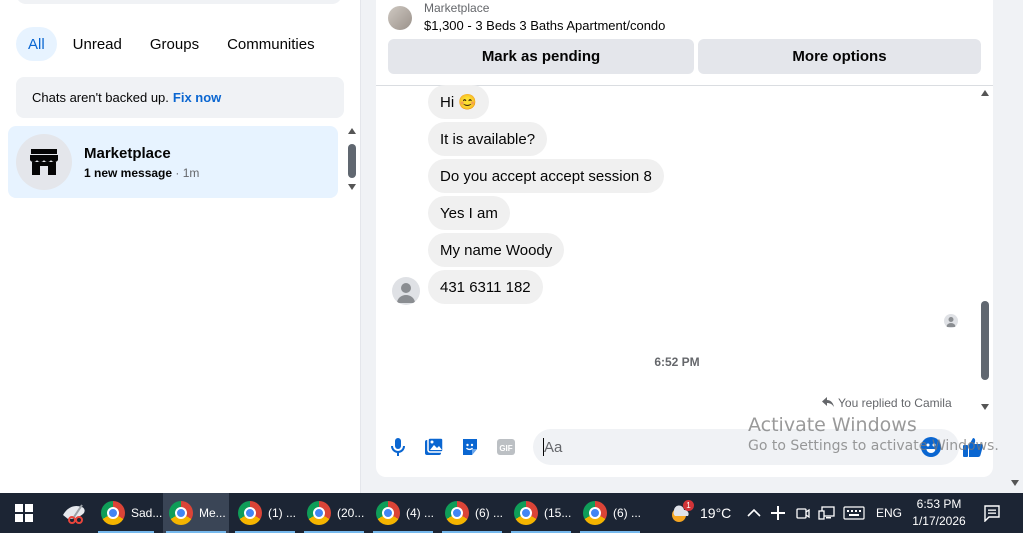  I want to click on more-options-button: More options, so click(839, 56).